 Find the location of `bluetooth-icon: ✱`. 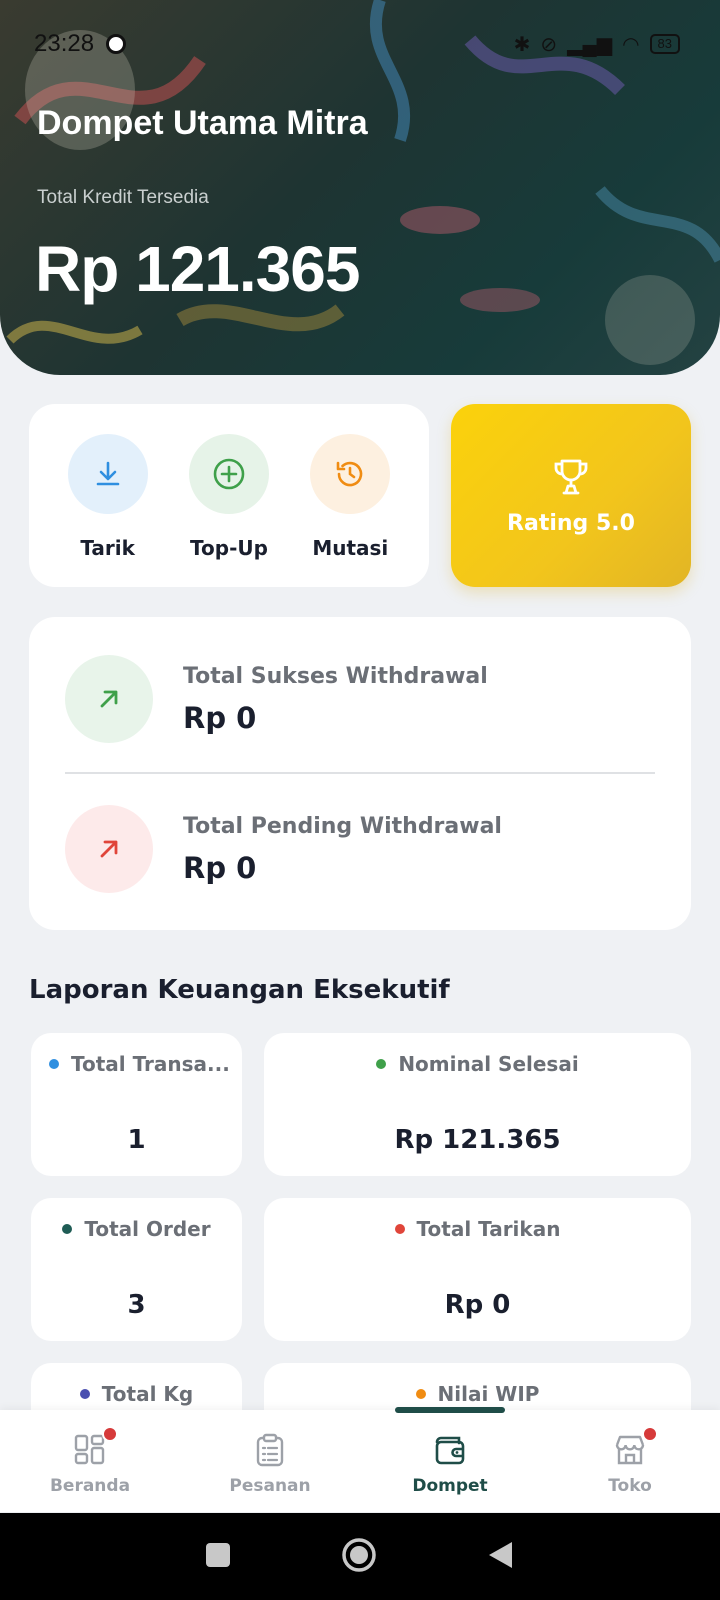

bluetooth-icon: ✱ is located at coordinates (522, 44).